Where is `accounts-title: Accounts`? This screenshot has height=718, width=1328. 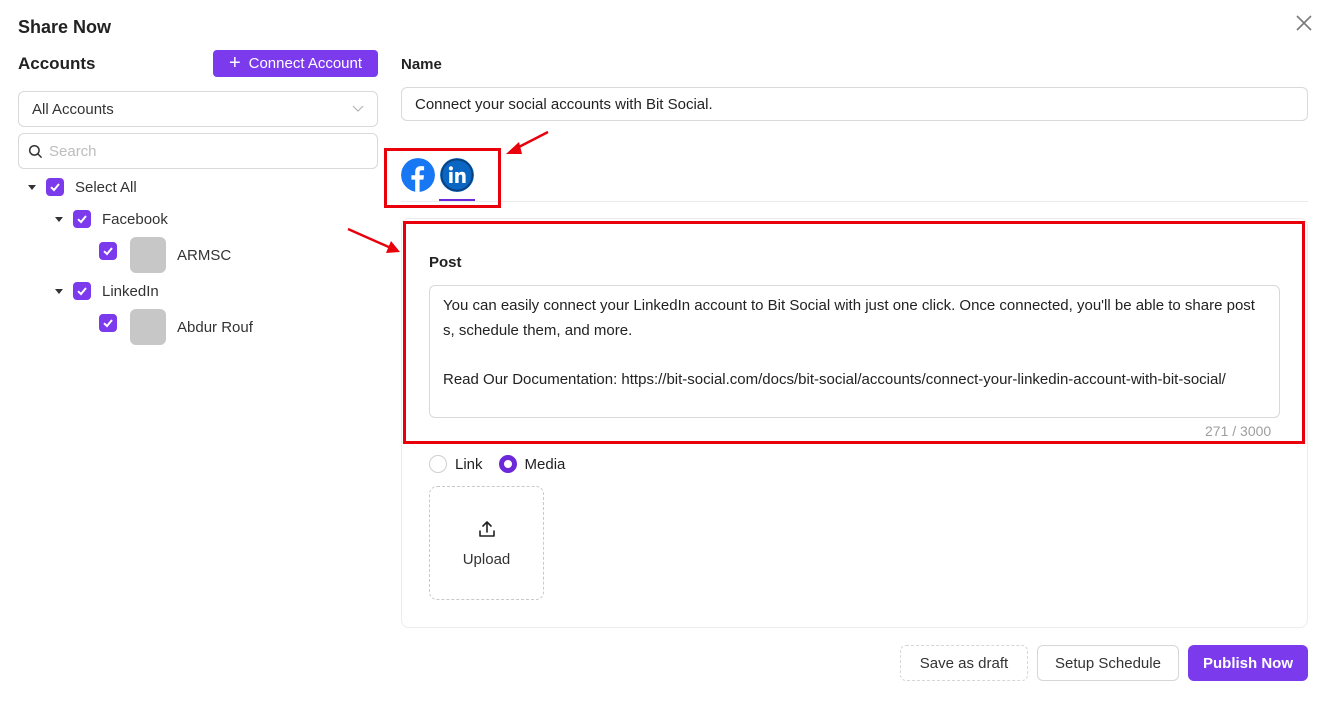 accounts-title: Accounts is located at coordinates (57, 63).